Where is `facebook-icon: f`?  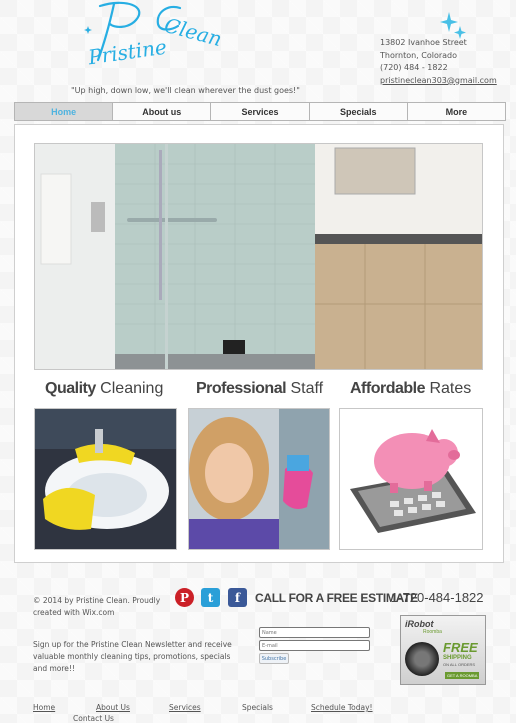
facebook-icon: f is located at coordinates (237, 597).